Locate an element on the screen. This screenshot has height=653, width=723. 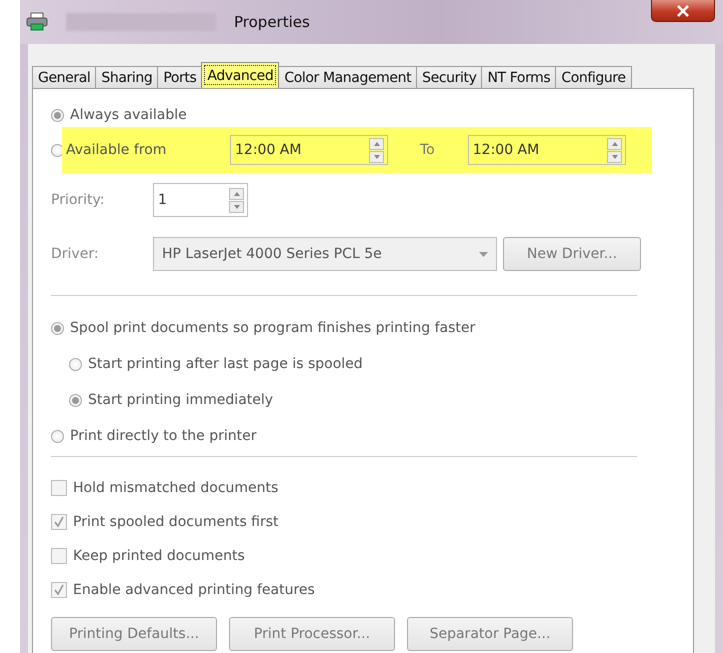
radio-label: Spool print documents so program finishes printing faster is located at coordinates (273, 328).